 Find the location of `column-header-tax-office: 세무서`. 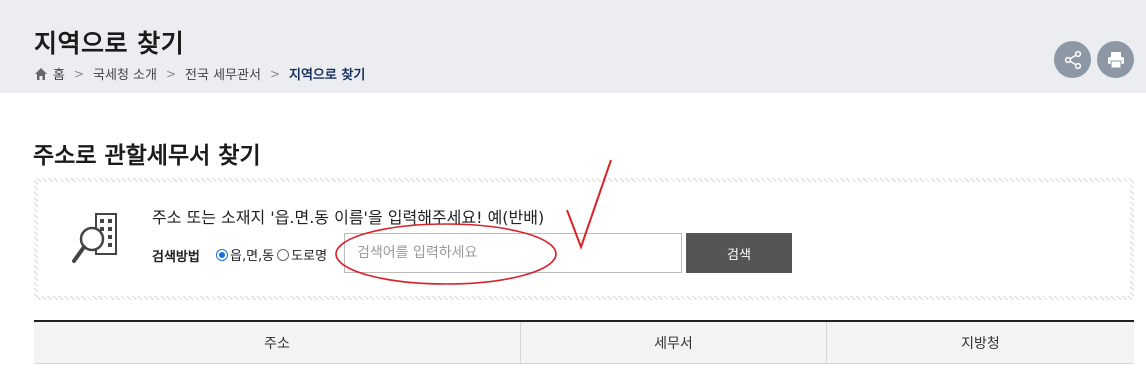

column-header-tax-office: 세무서 is located at coordinates (674, 342).